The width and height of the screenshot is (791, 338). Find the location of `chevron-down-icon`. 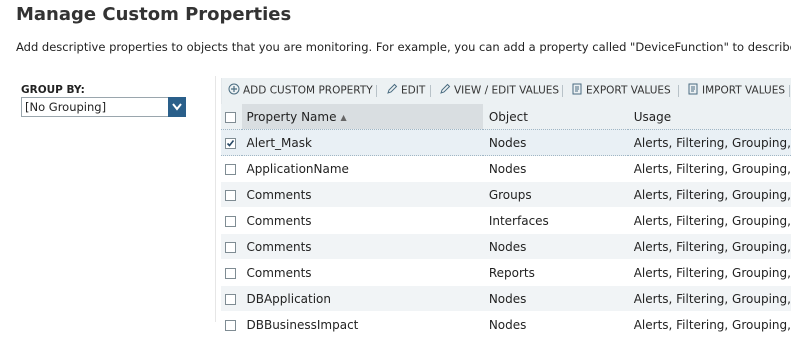

chevron-down-icon is located at coordinates (177, 107).